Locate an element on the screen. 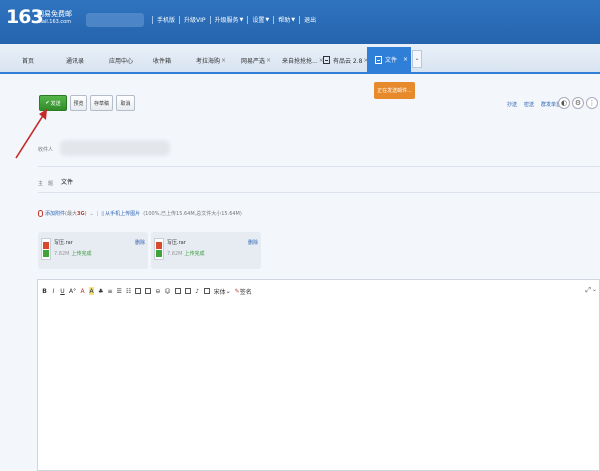  annotation-arrow is located at coordinates (31, 134).